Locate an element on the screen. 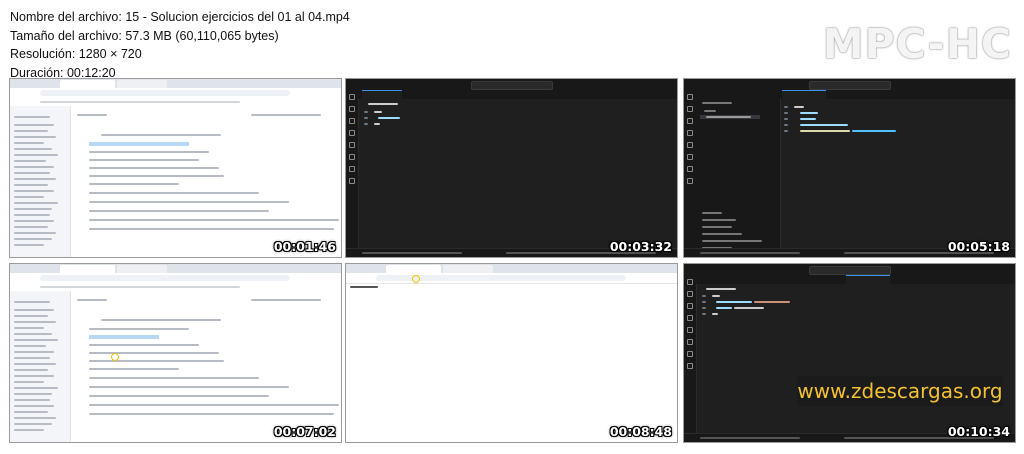 The height and width of the screenshot is (454, 1024). file-resolution: Resolución: 1280 × 720 is located at coordinates (76, 54).